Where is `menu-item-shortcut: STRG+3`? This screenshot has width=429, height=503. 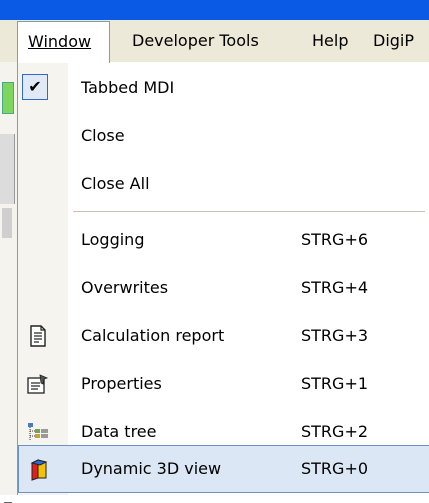 menu-item-shortcut: STRG+3 is located at coordinates (335, 335).